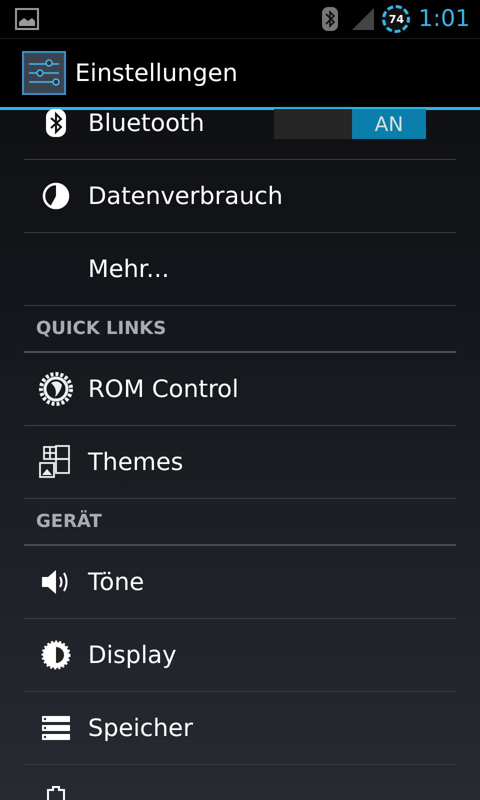 Image resolution: width=480 pixels, height=800 pixels. What do you see at coordinates (156, 73) in the screenshot?
I see `app-title: Einstellungen` at bounding box center [156, 73].